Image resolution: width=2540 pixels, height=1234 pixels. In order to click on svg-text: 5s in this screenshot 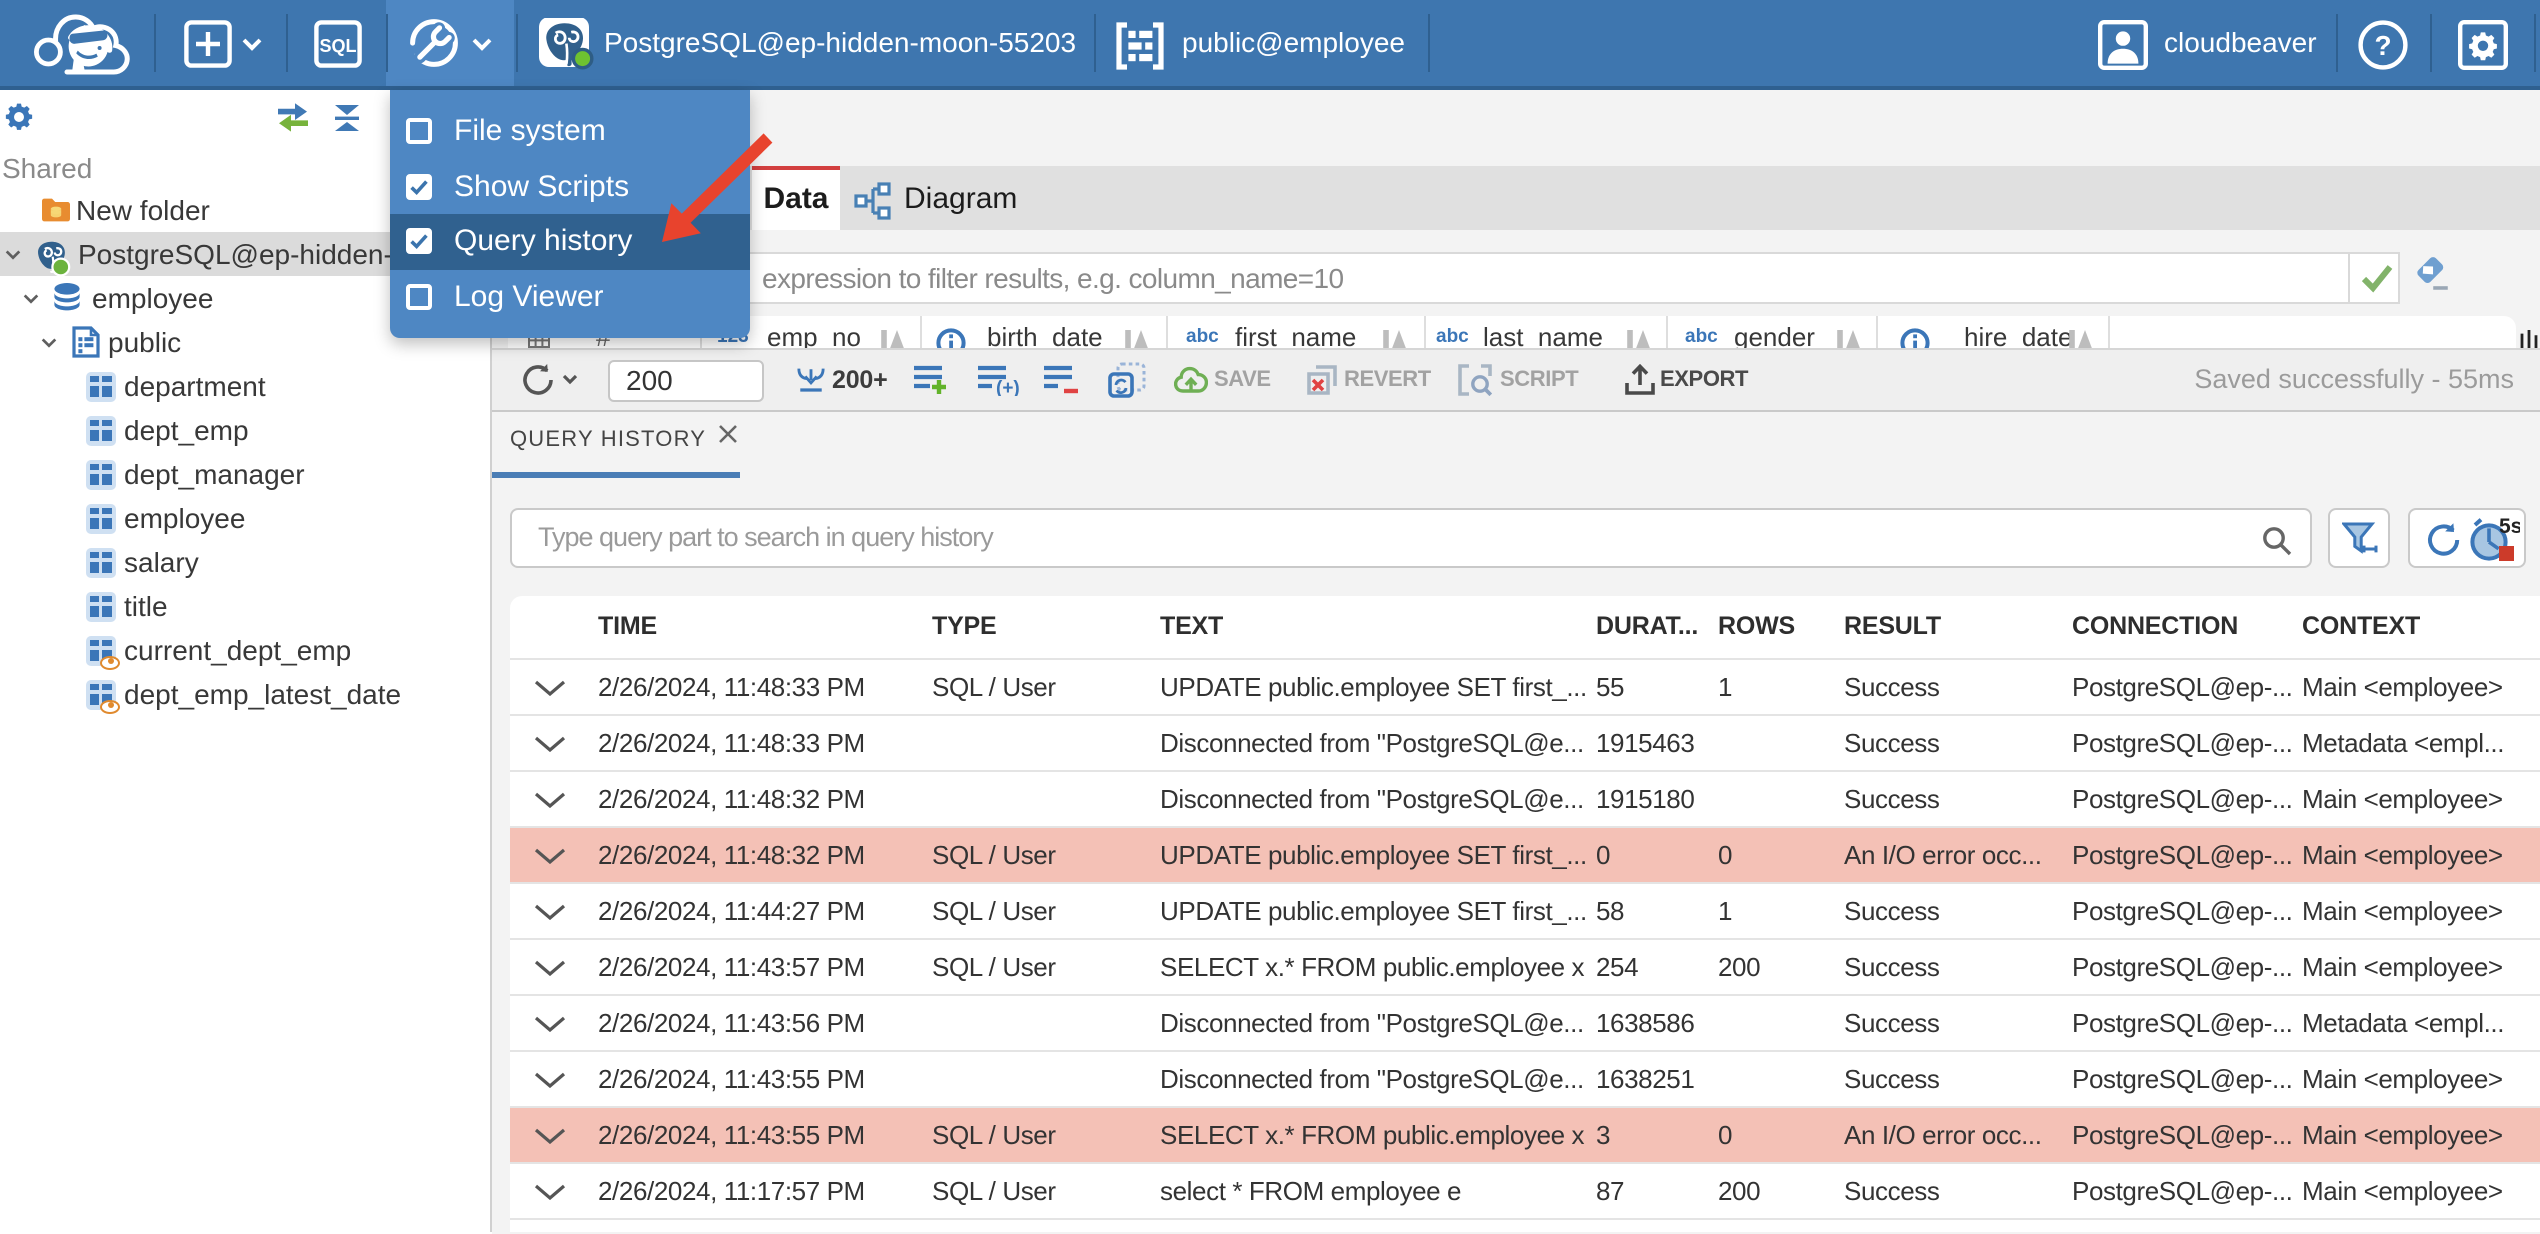, I will do `click(2509, 526)`.